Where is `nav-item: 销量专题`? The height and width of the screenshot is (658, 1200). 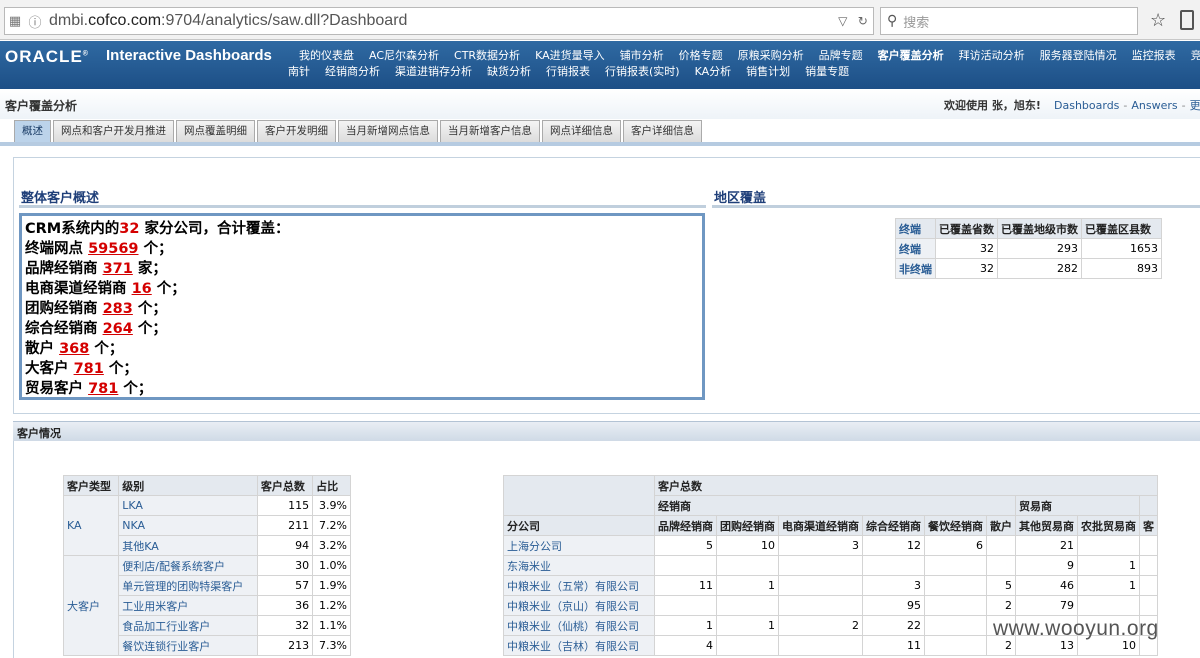 nav-item: 销量专题 is located at coordinates (827, 71).